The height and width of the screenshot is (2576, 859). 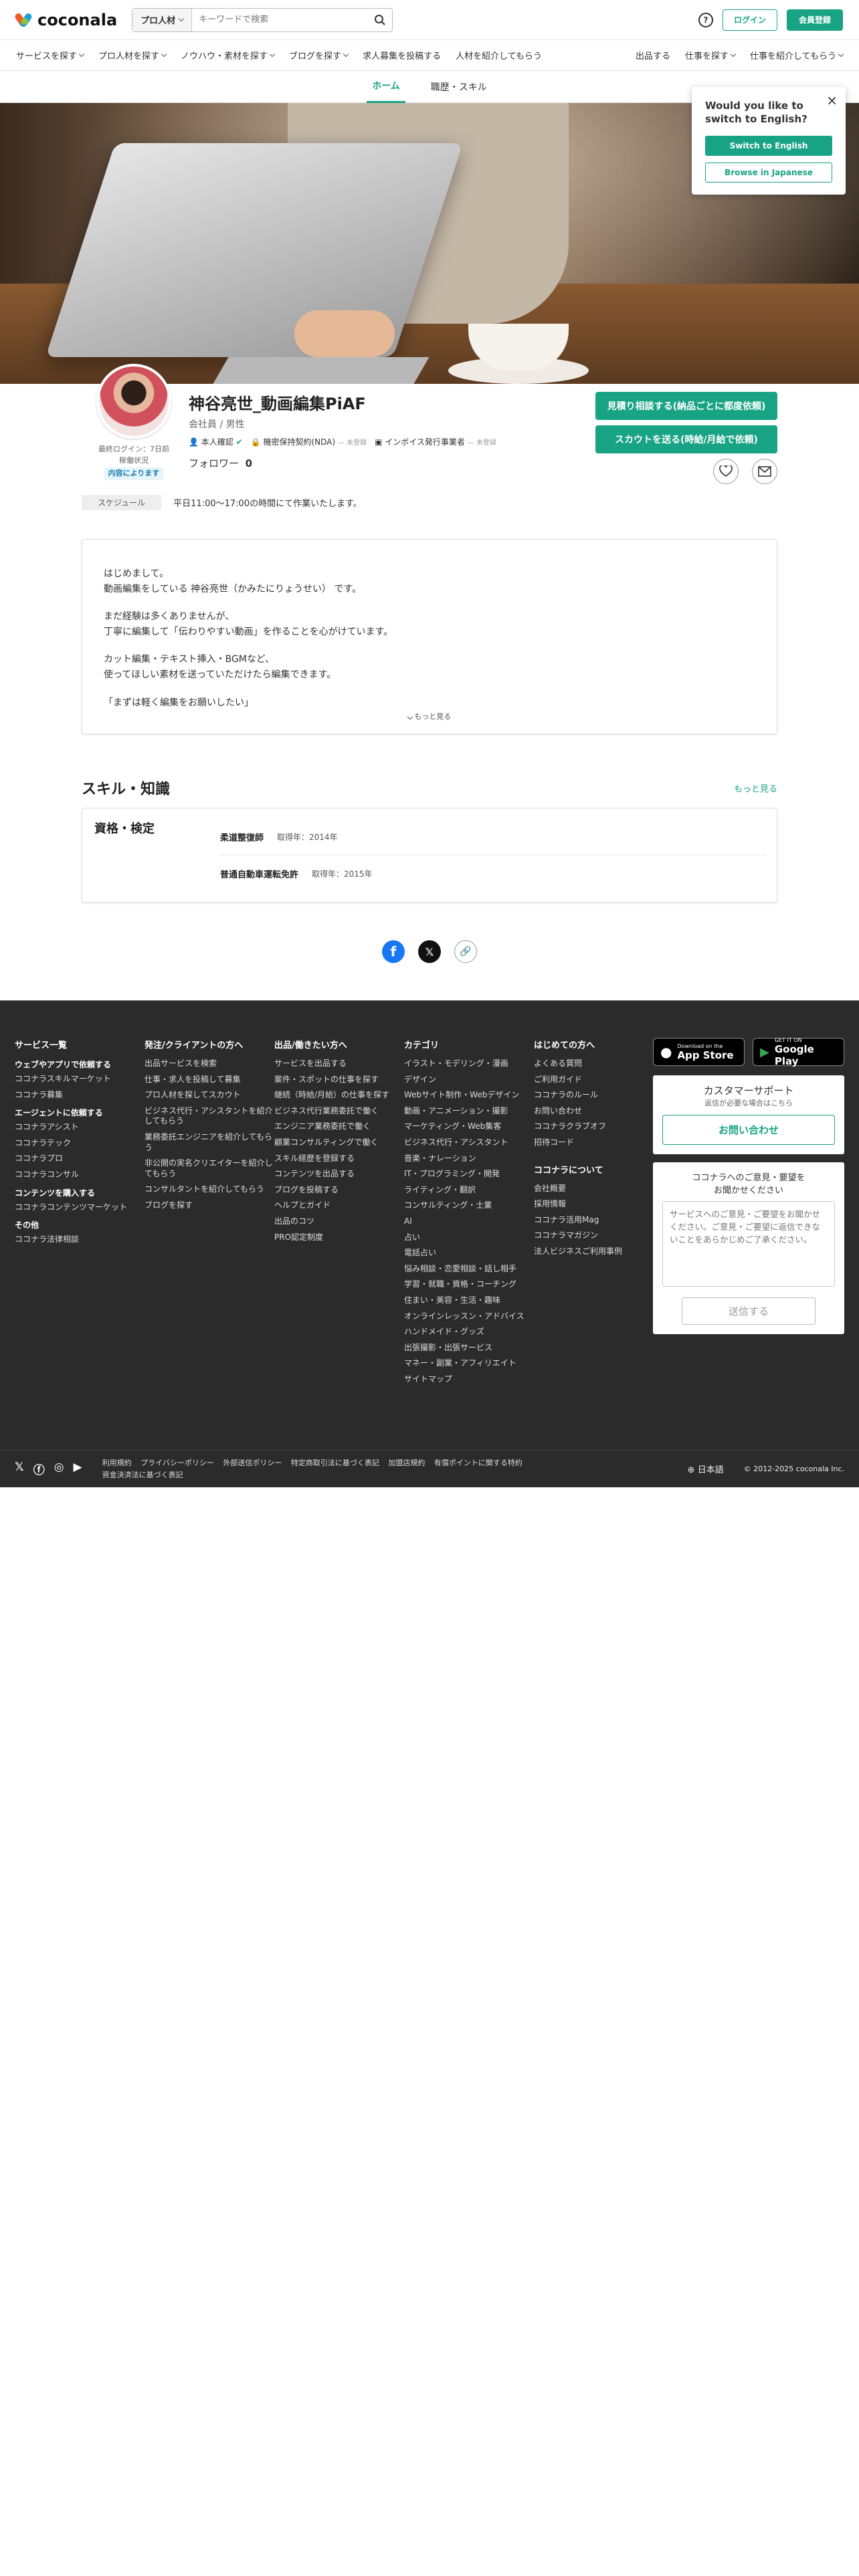 I want to click on instagram-icon: ◎, so click(x=59, y=1469).